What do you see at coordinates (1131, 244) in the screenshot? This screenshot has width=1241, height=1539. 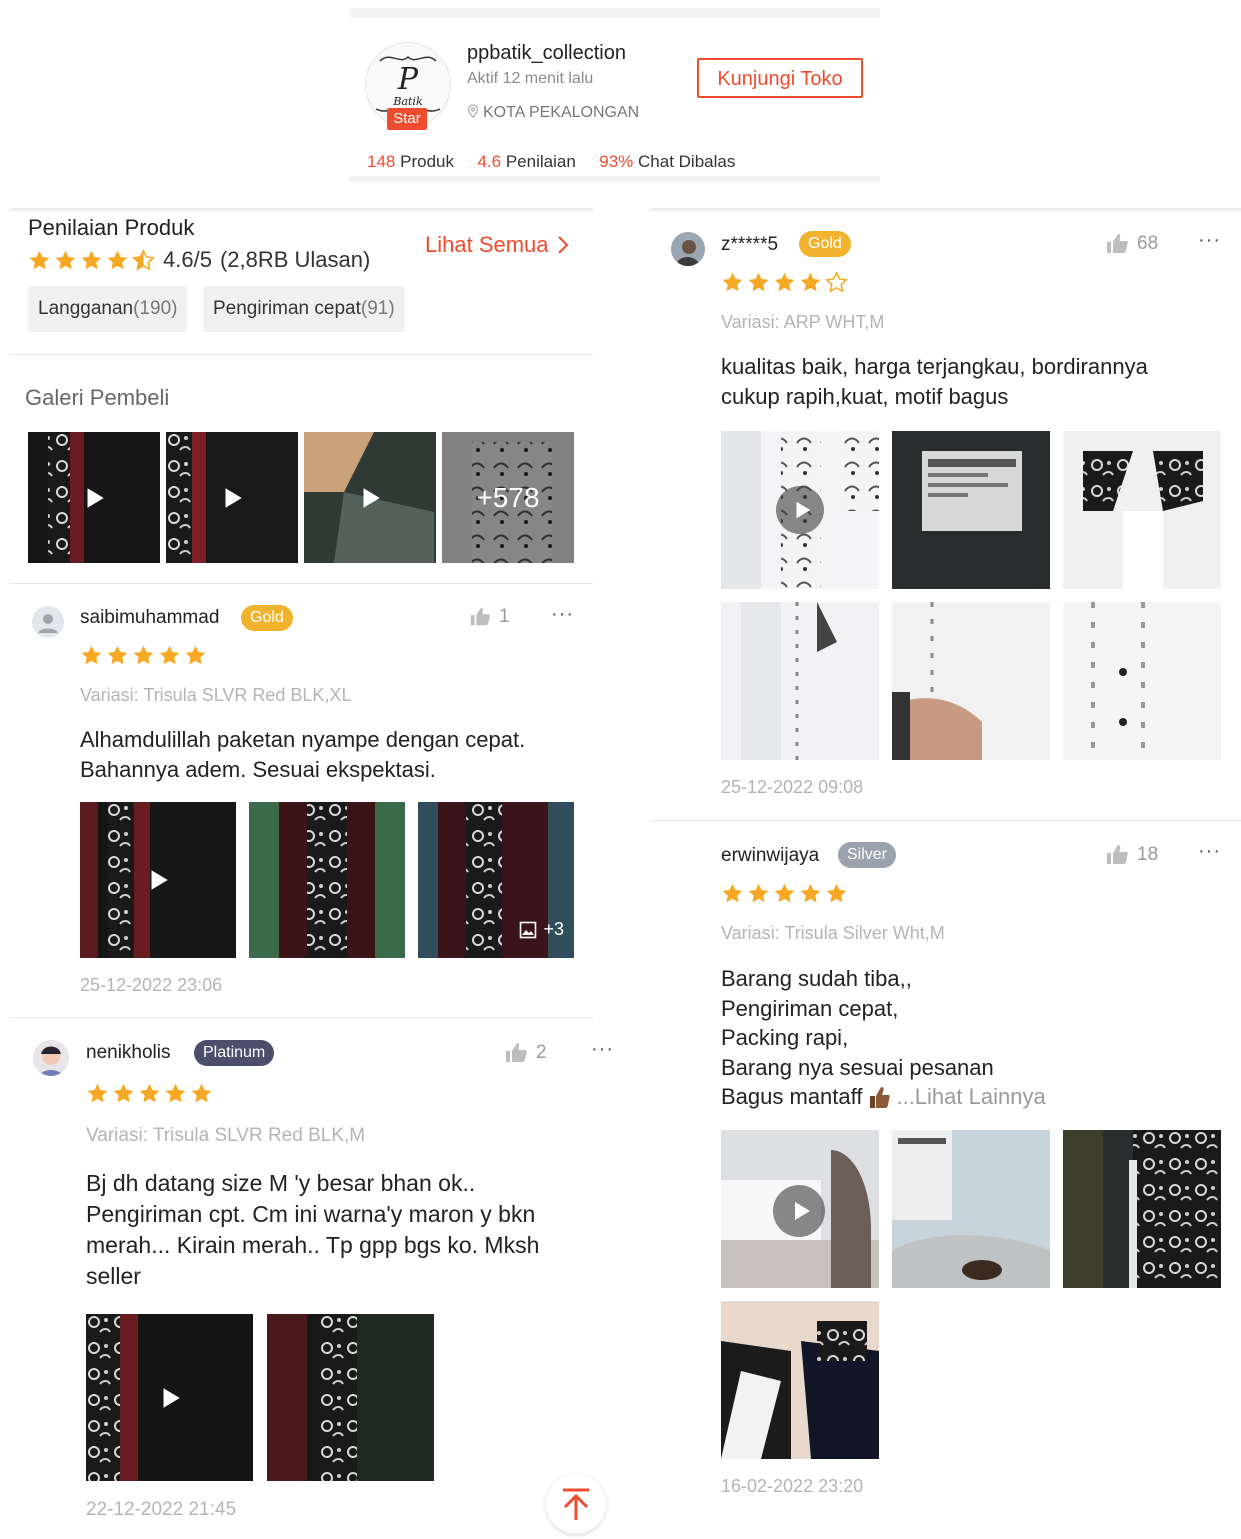 I see `like-button: 68` at bounding box center [1131, 244].